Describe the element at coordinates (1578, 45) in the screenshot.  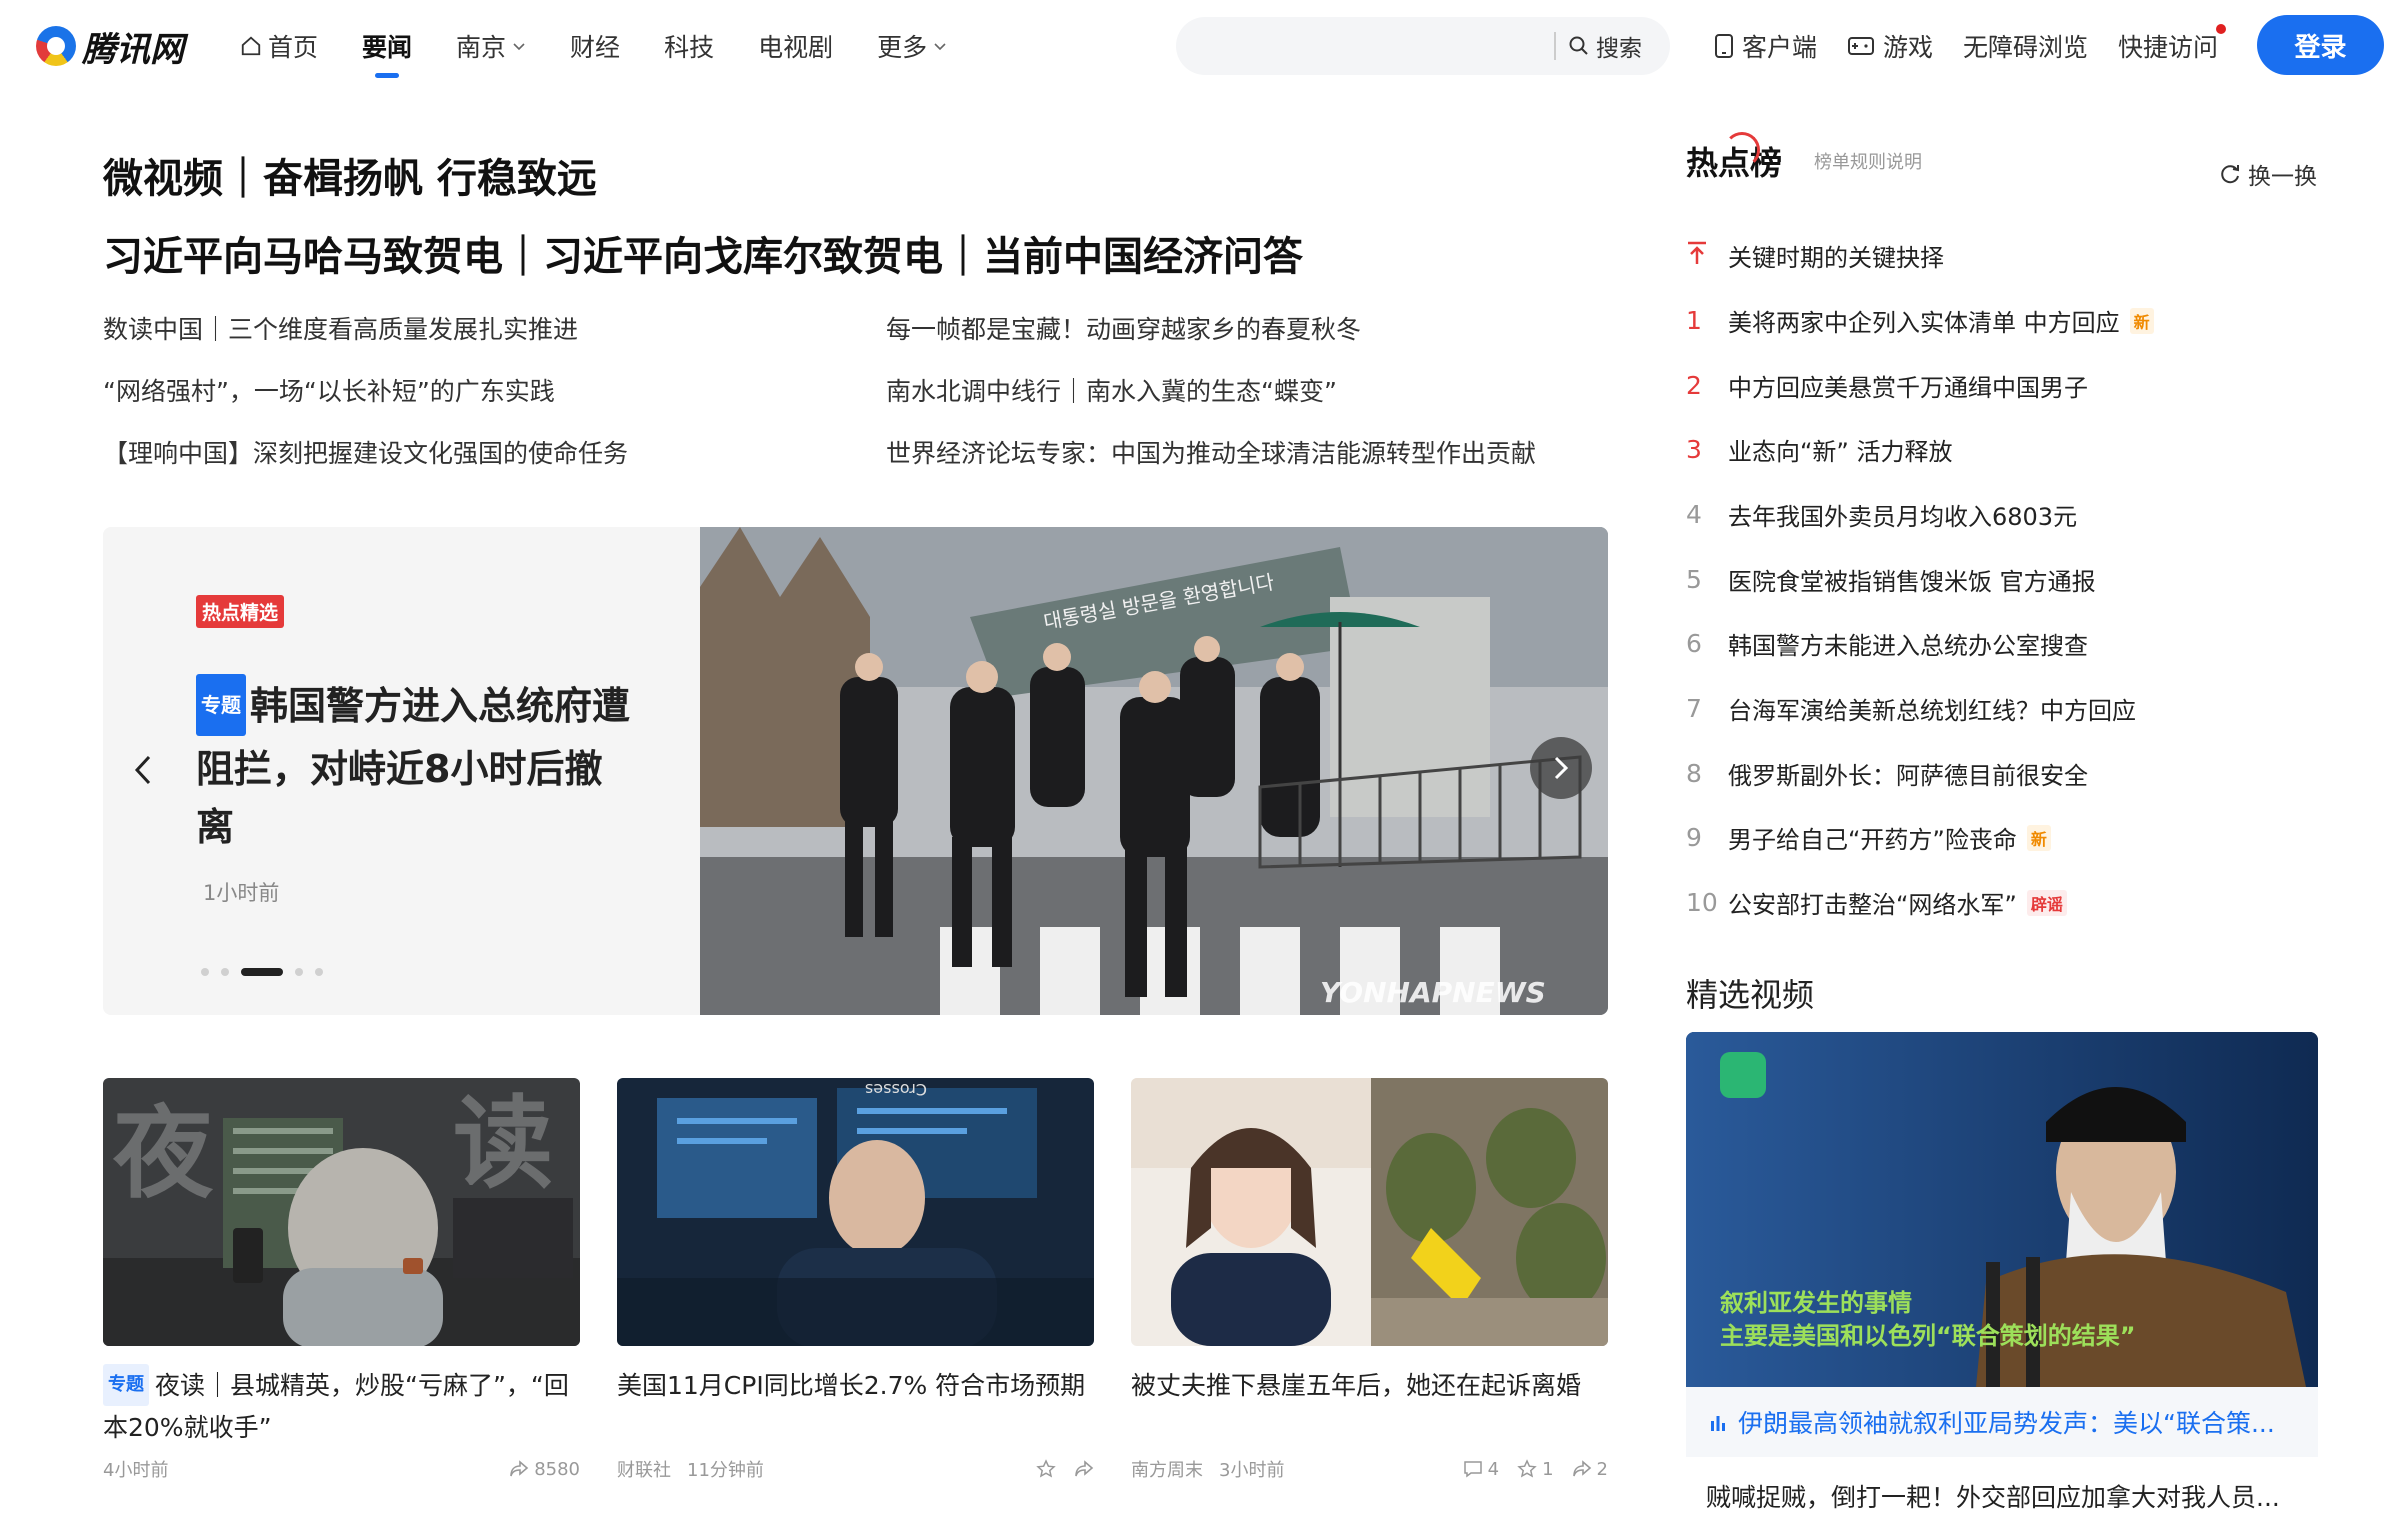
I see `search-icon` at that location.